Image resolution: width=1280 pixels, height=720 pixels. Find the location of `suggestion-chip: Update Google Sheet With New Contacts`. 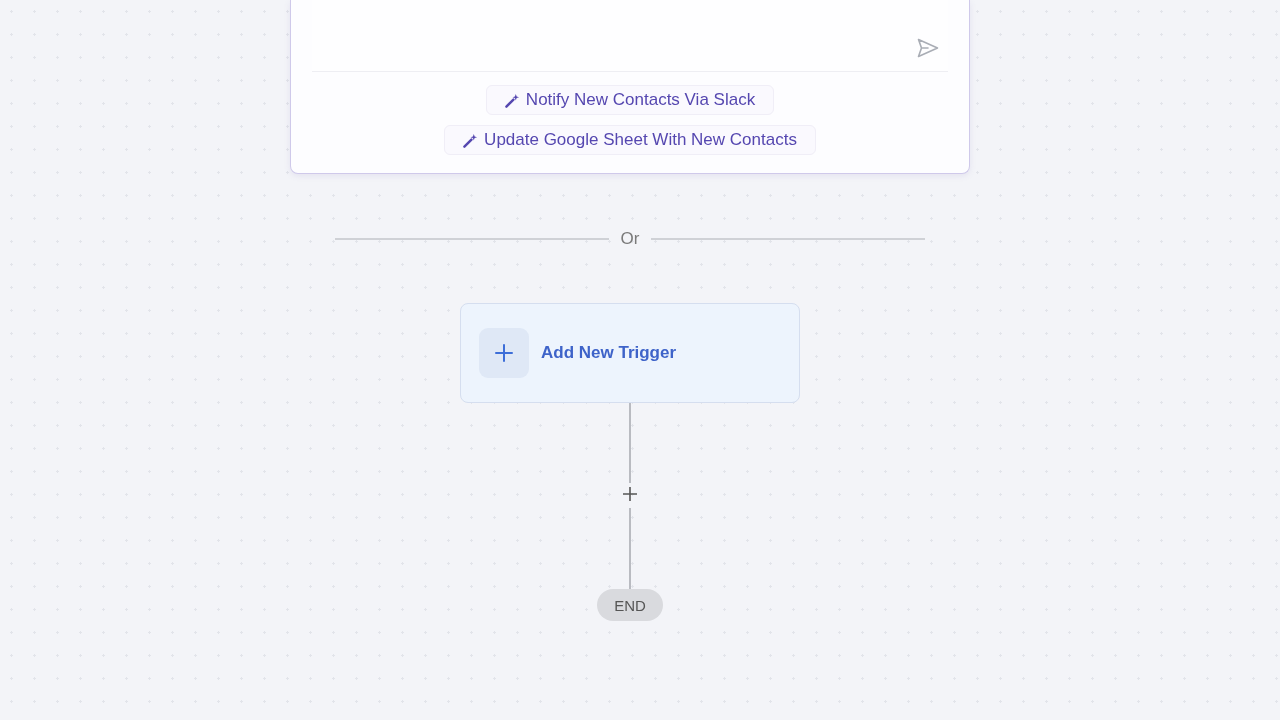

suggestion-chip: Update Google Sheet With New Contacts is located at coordinates (630, 140).